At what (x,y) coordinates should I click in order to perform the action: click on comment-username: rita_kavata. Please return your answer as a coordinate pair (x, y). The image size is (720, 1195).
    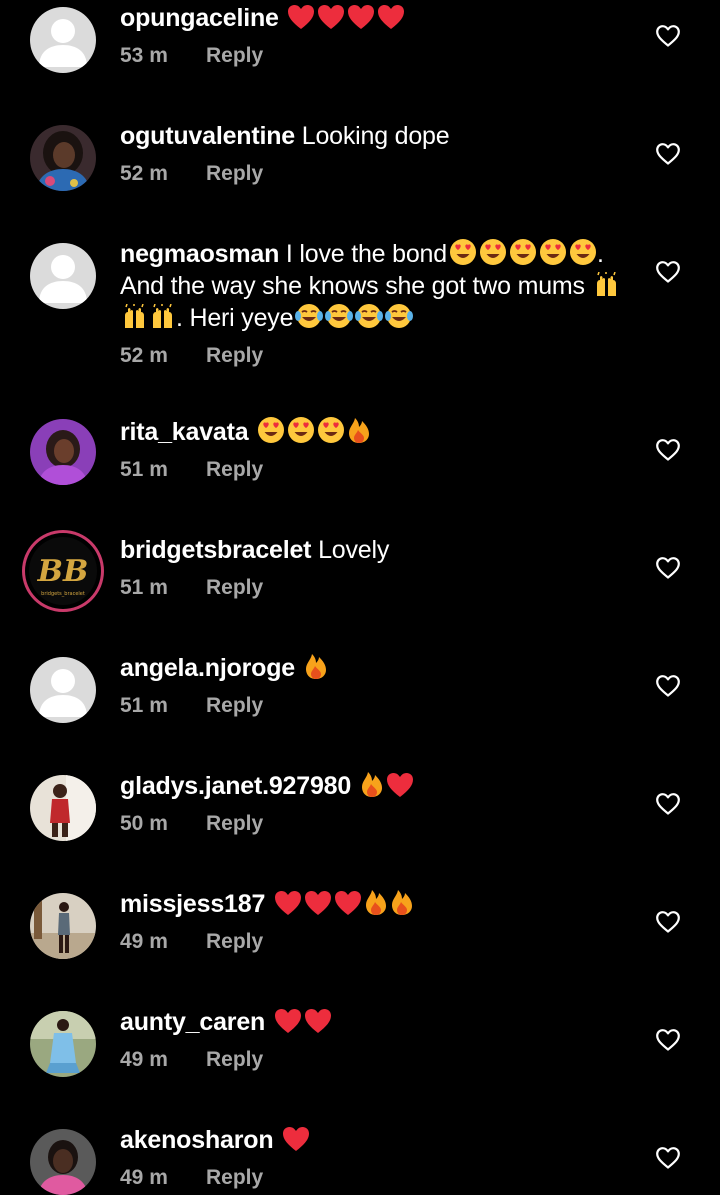
    Looking at the image, I should click on (184, 432).